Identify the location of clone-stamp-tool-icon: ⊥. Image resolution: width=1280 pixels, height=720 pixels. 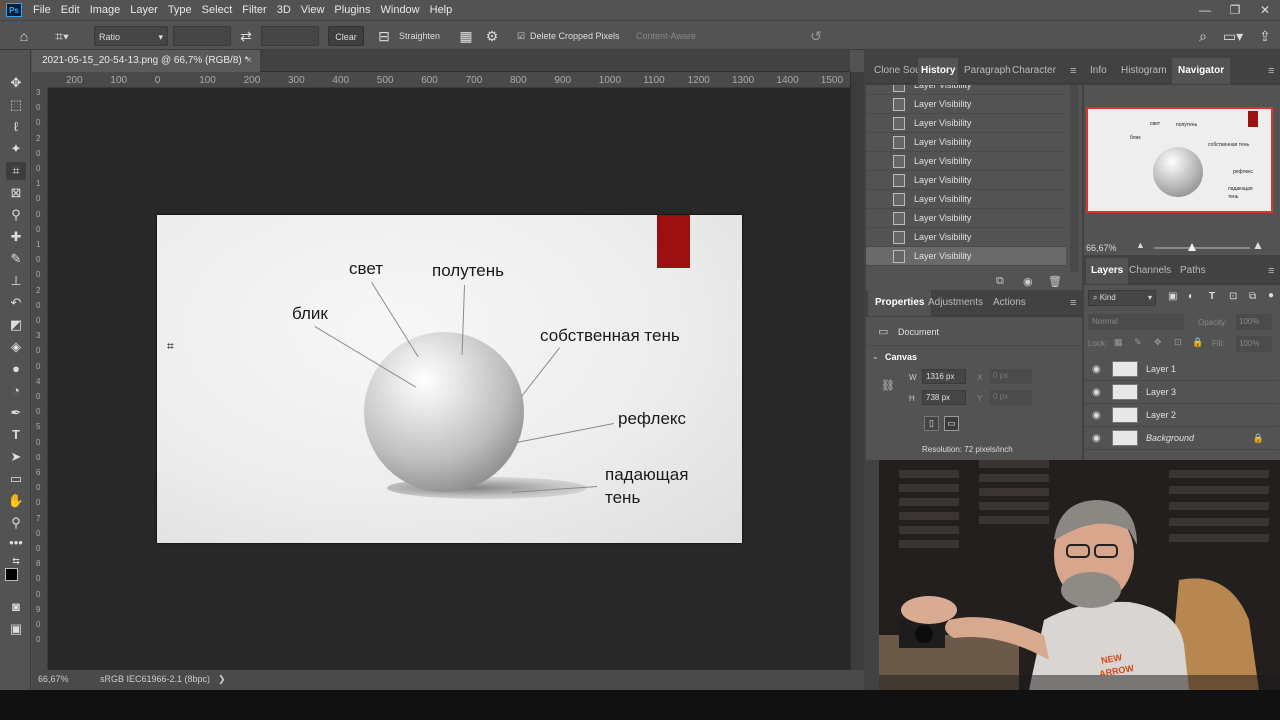
(16, 281).